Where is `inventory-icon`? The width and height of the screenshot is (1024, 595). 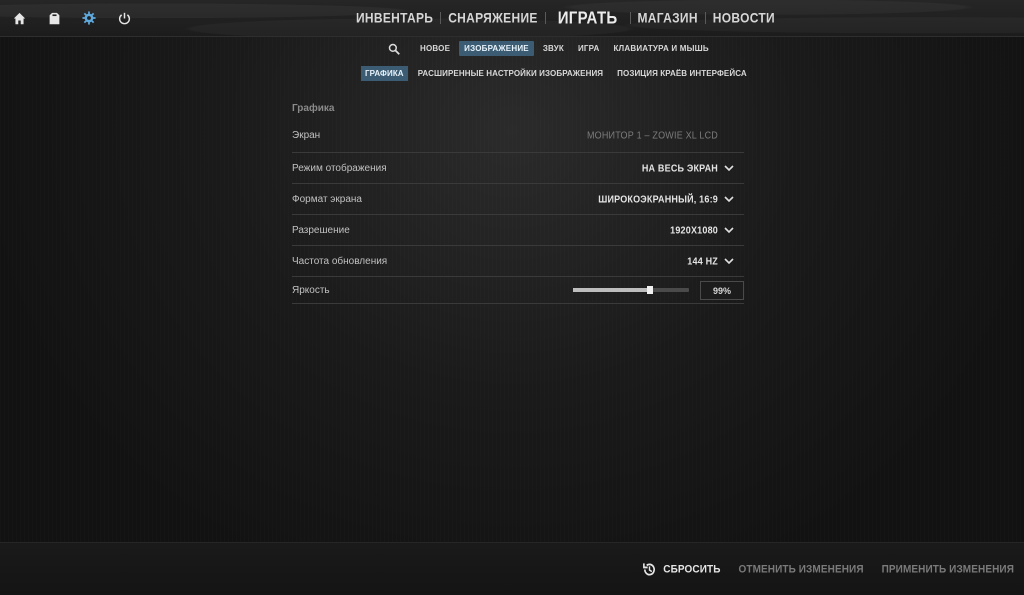 inventory-icon is located at coordinates (54, 18).